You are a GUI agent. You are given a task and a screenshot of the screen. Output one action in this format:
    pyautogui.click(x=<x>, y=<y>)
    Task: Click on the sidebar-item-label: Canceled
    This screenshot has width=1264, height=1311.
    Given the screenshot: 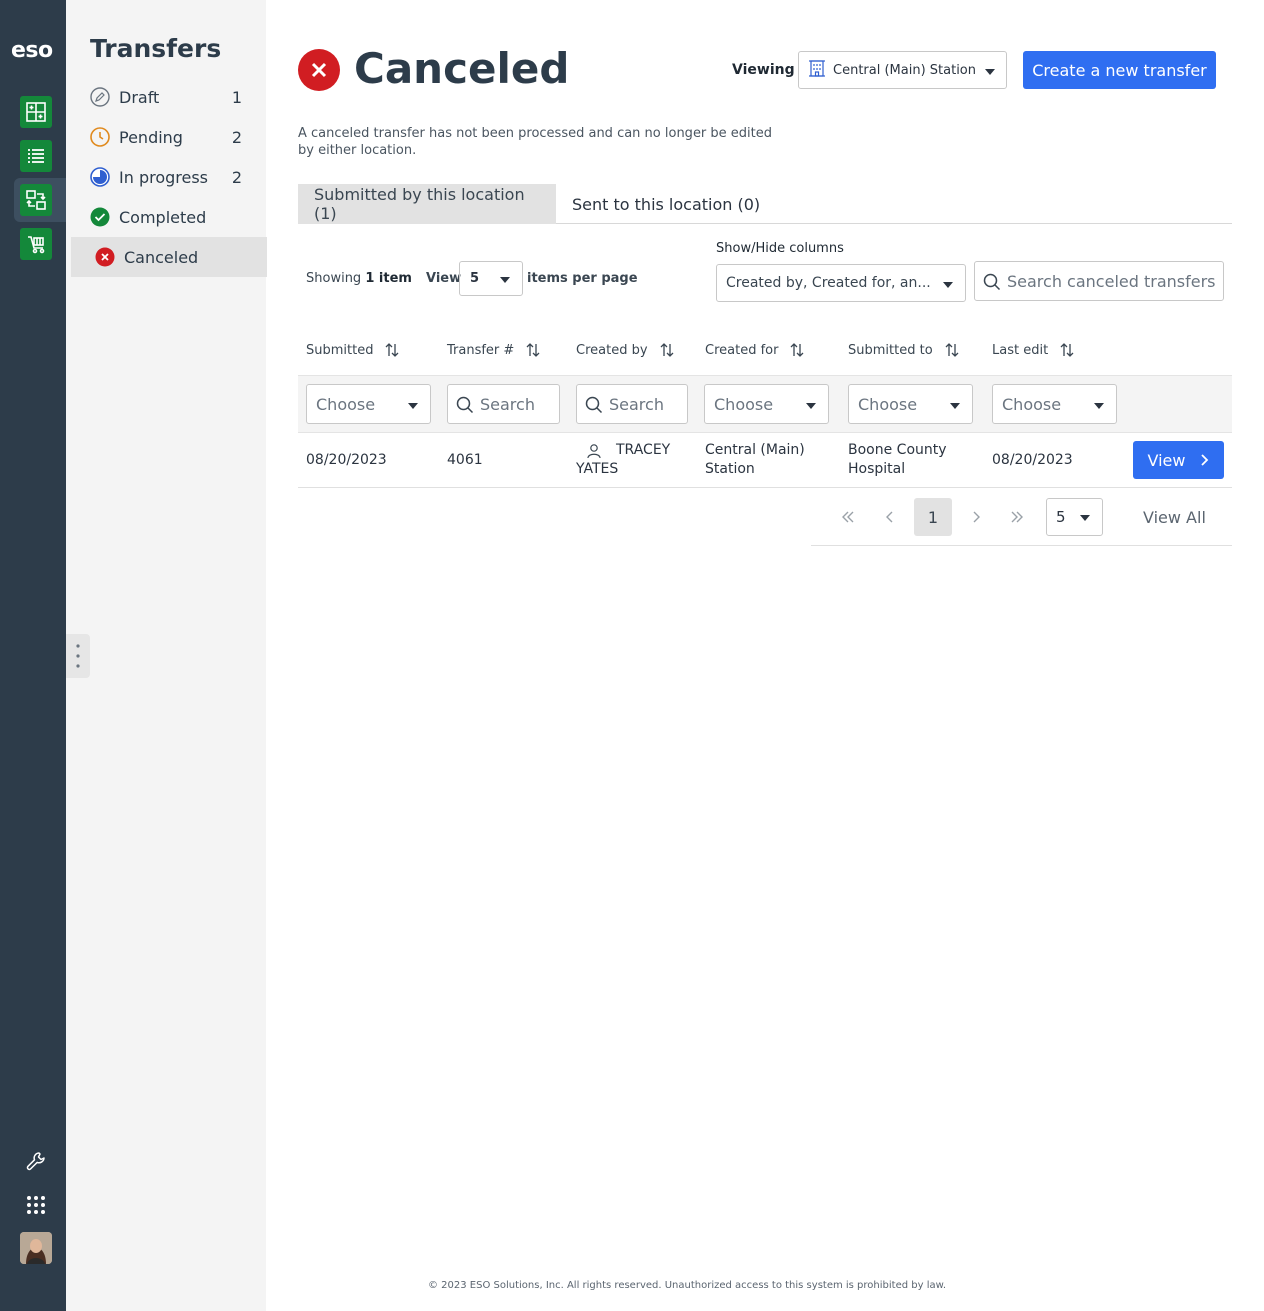 What is the action you would take?
    pyautogui.click(x=161, y=257)
    